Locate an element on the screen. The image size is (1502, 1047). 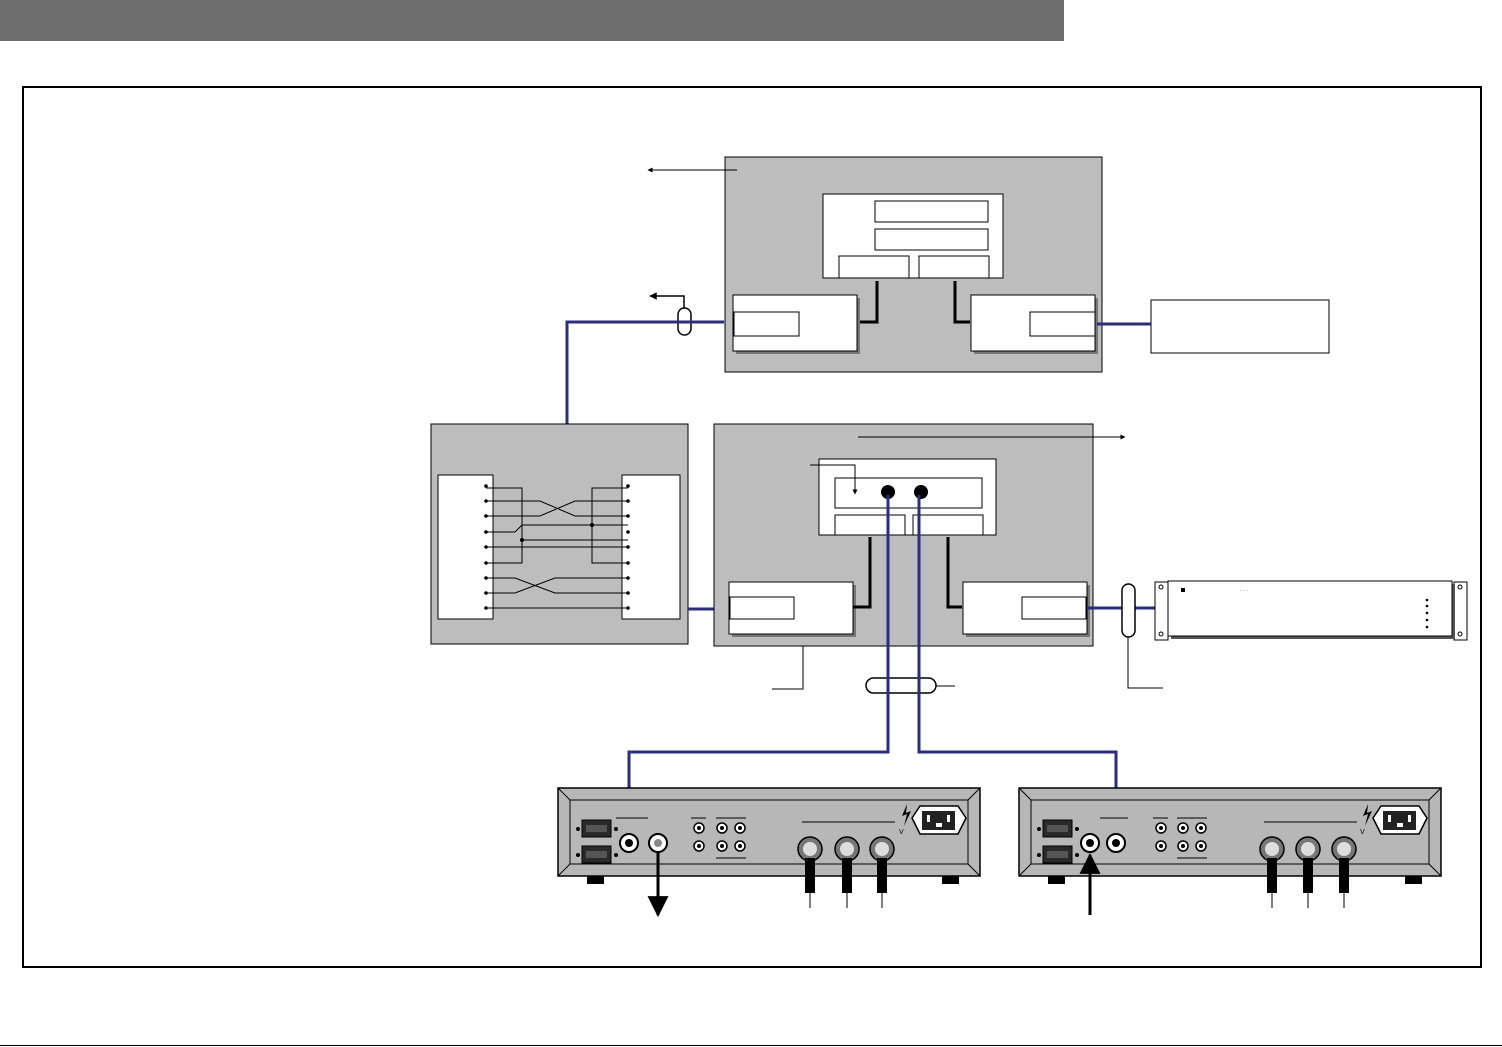
footer-rule is located at coordinates (751, 1045).